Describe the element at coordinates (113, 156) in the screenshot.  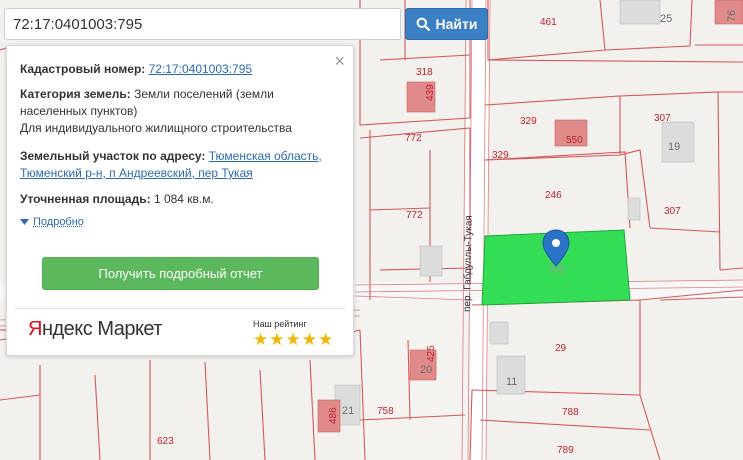
I see `address-label: Земельный участок по адресу:` at that location.